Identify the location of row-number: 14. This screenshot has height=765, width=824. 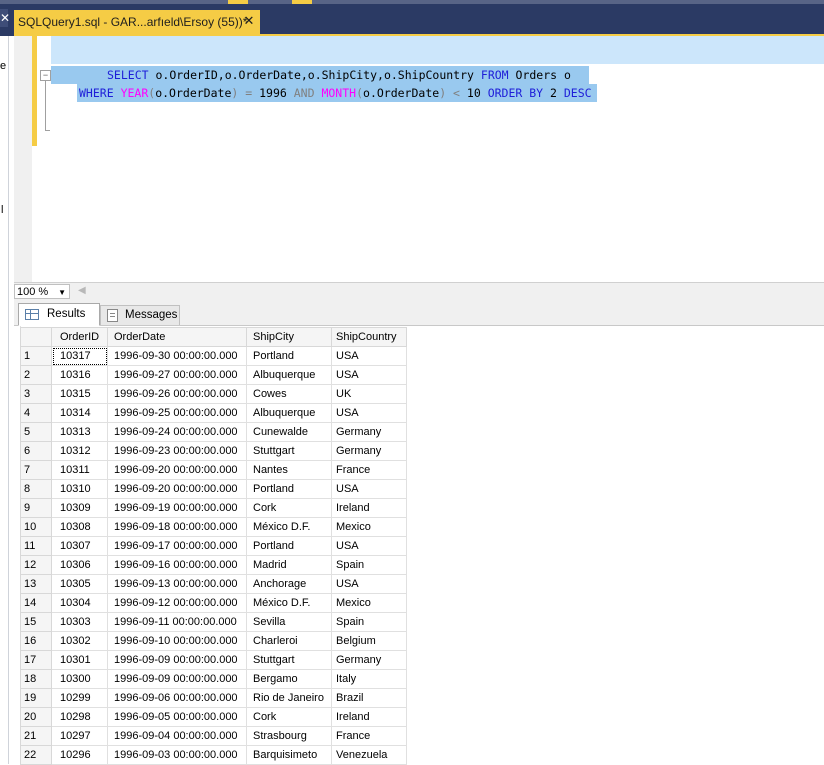
(36, 603).